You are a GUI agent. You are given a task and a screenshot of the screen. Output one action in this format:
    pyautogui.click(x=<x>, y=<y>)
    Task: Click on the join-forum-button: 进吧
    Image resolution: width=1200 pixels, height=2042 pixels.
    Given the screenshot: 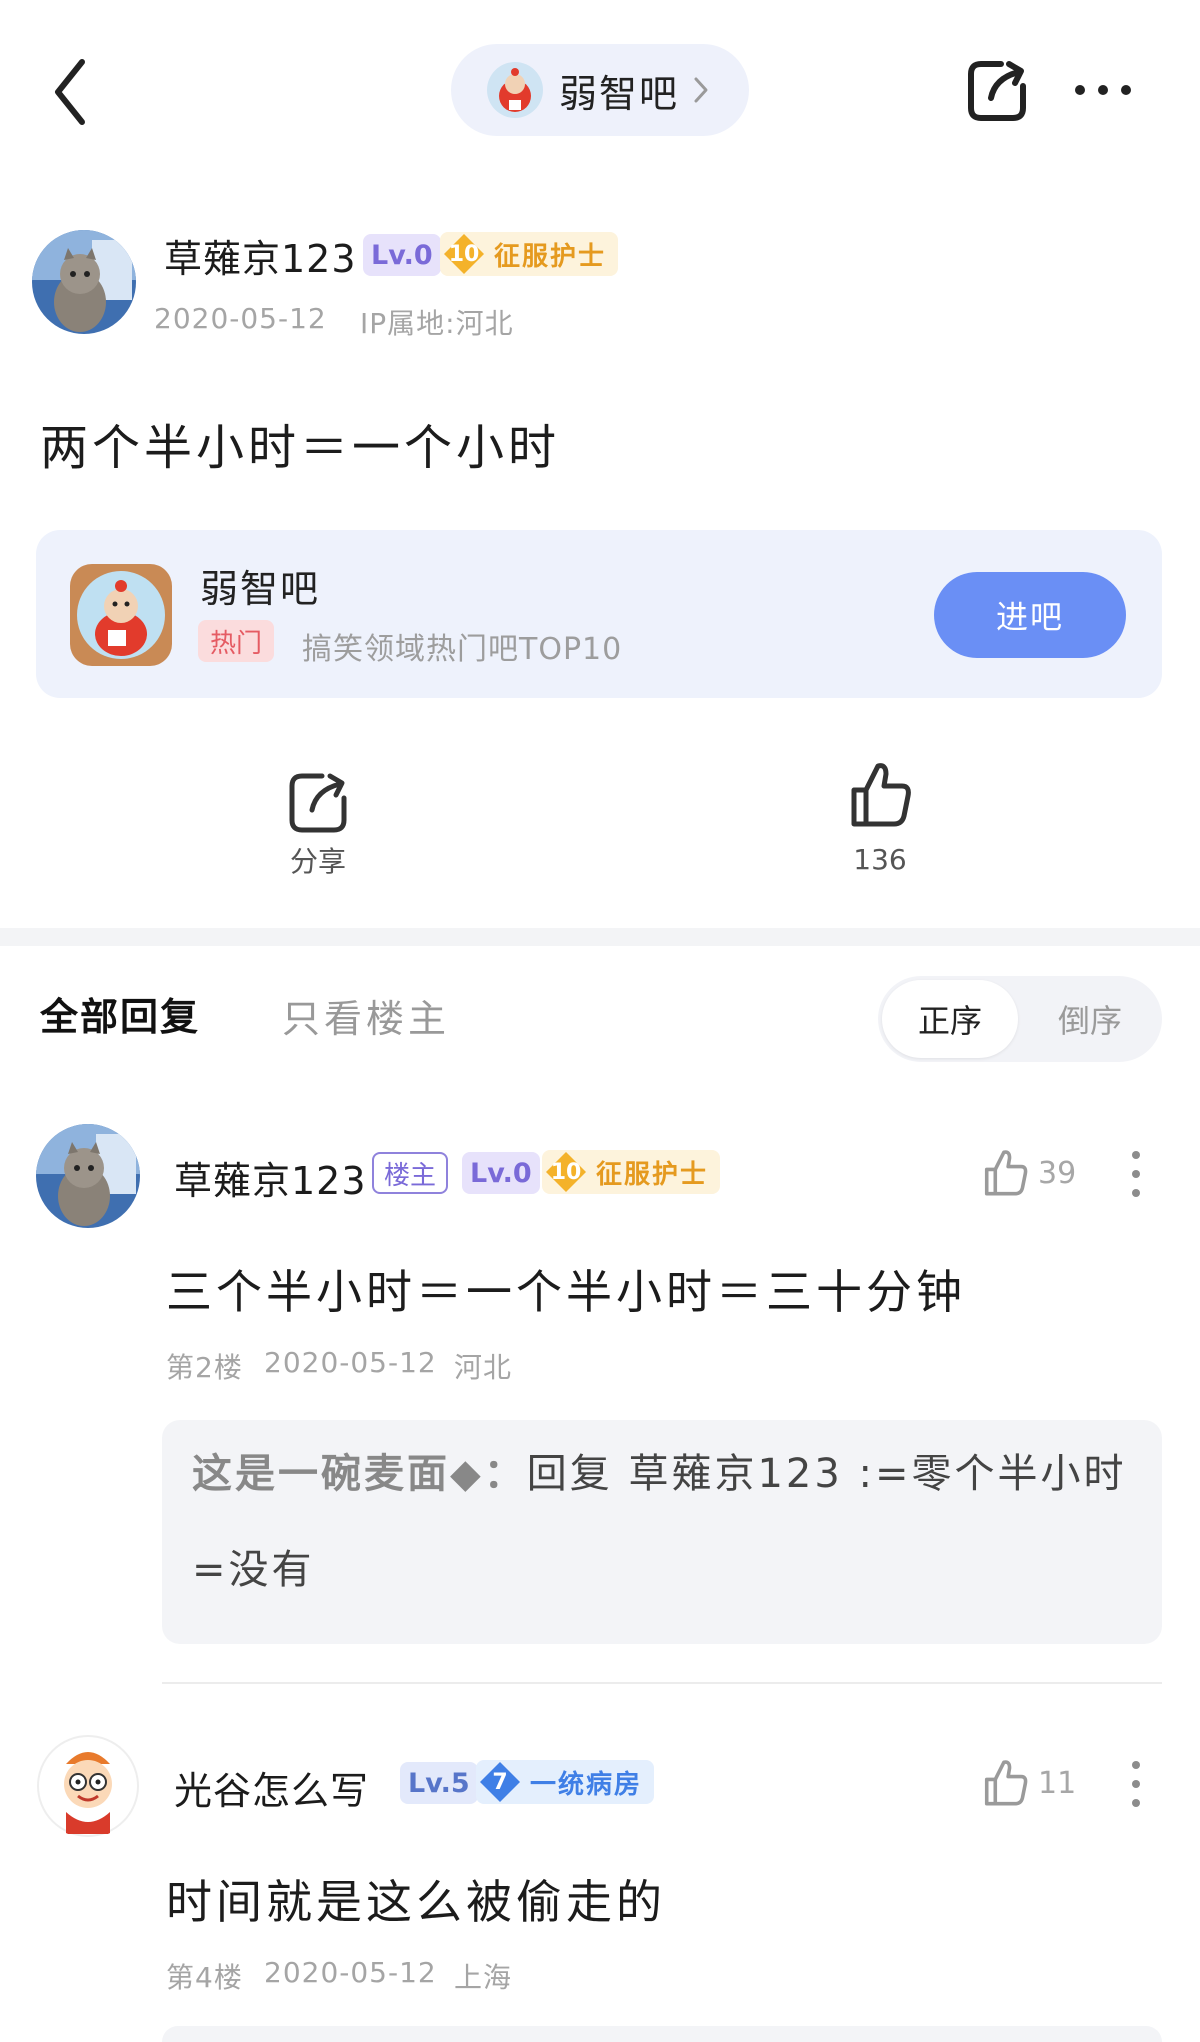 What is the action you would take?
    pyautogui.click(x=1030, y=615)
    